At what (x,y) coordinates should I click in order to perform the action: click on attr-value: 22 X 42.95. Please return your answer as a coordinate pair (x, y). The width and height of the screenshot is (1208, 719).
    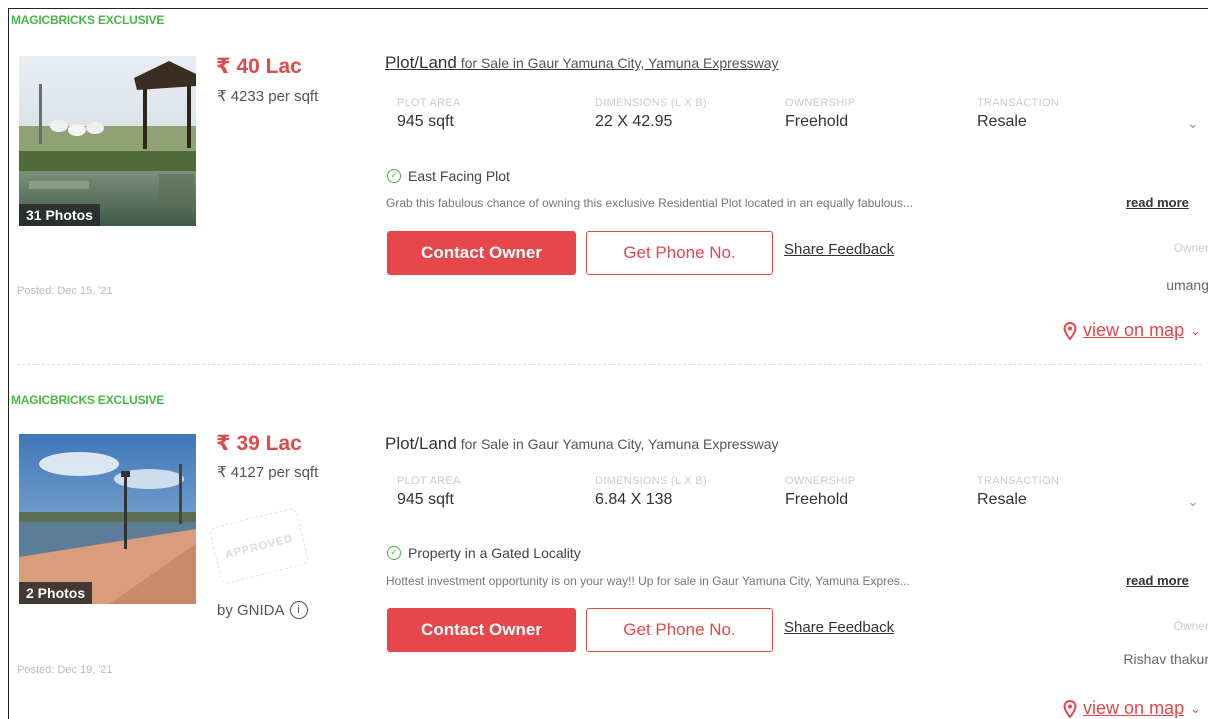
    Looking at the image, I should click on (634, 121).